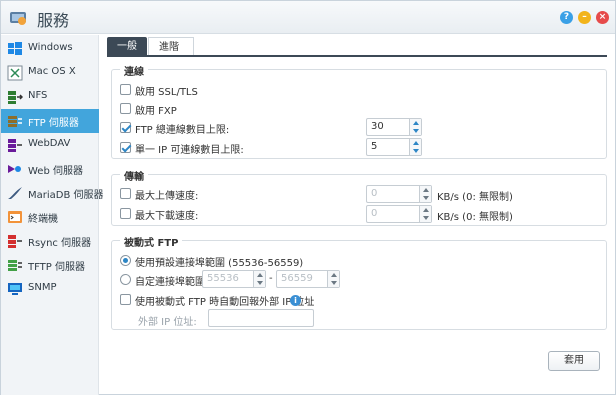  I want to click on ftp-icon, so click(15, 121).